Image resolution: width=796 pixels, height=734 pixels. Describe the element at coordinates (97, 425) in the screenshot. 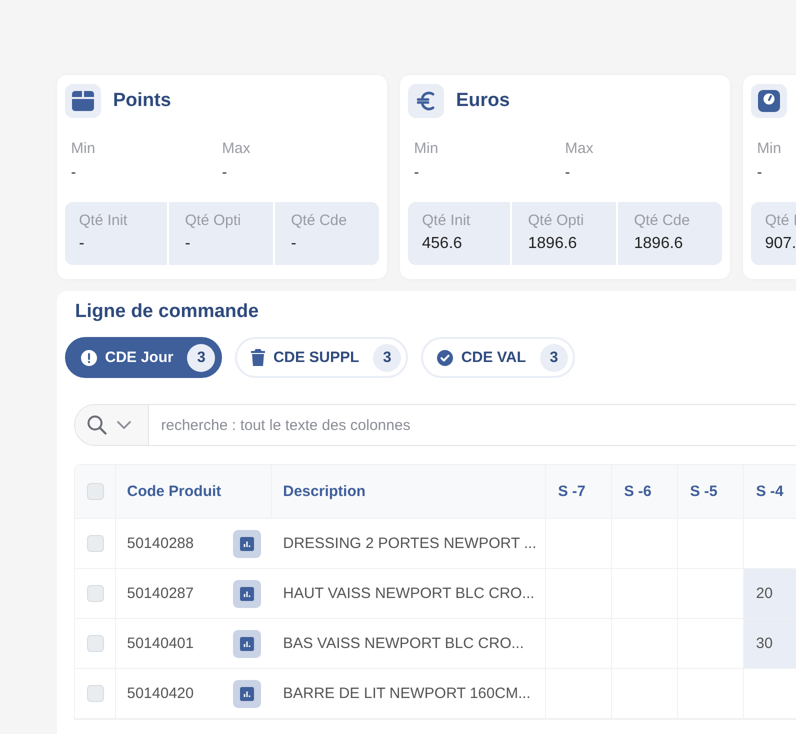

I see `search-icon` at that location.